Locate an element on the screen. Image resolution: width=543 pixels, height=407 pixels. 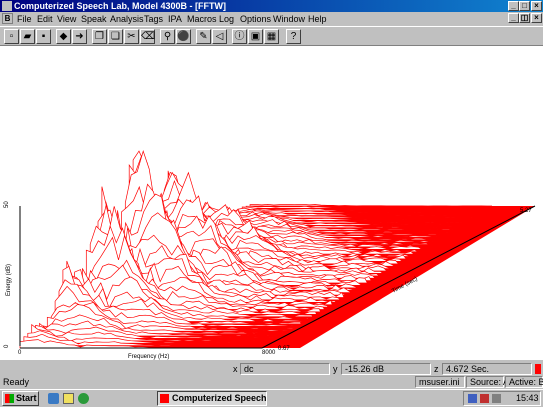
back-arrow-icon: ◆ is located at coordinates (63, 36).